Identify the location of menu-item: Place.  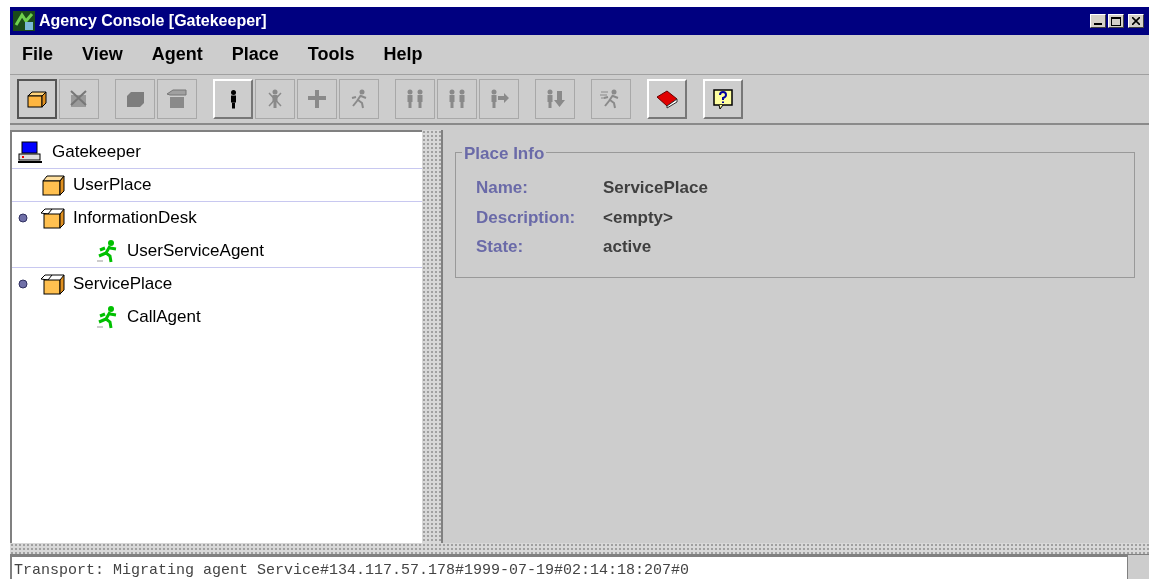
(255, 54).